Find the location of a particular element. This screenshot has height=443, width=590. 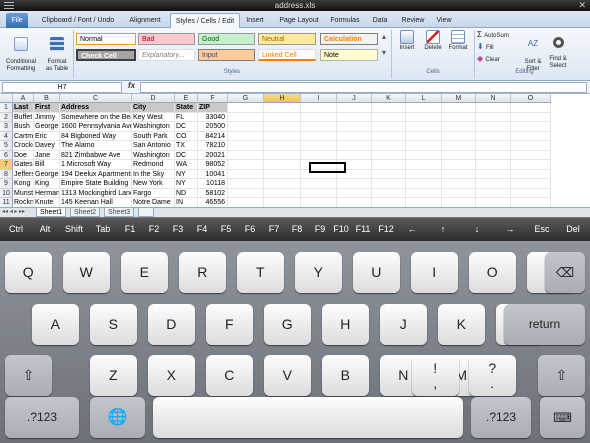

tab-clipboard: Clipboard / Font / Undo is located at coordinates (78, 20).